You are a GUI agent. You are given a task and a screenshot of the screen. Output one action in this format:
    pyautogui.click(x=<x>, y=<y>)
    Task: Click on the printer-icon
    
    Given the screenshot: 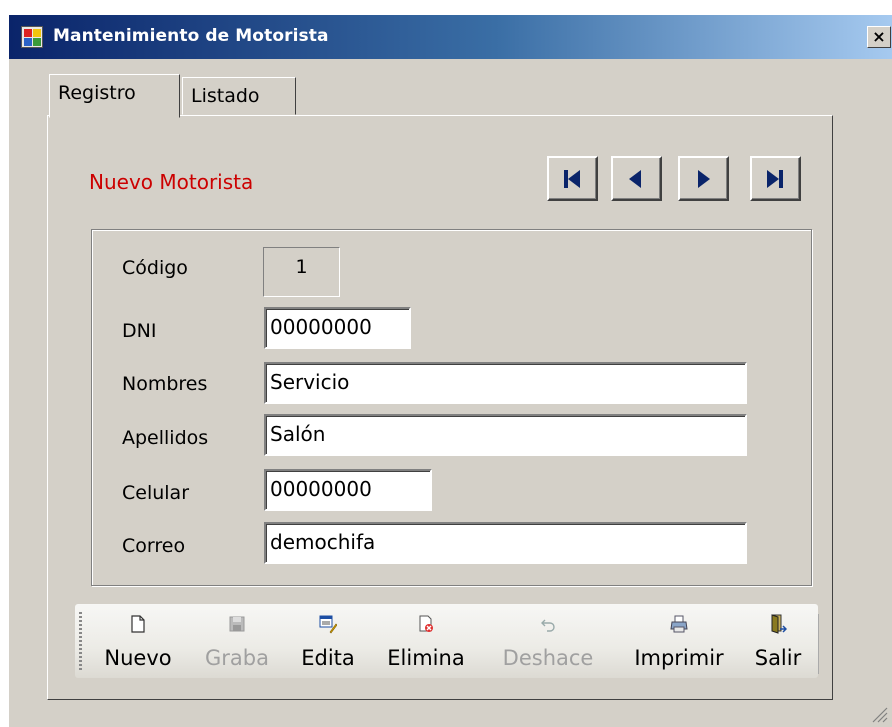 What is the action you would take?
    pyautogui.click(x=679, y=624)
    